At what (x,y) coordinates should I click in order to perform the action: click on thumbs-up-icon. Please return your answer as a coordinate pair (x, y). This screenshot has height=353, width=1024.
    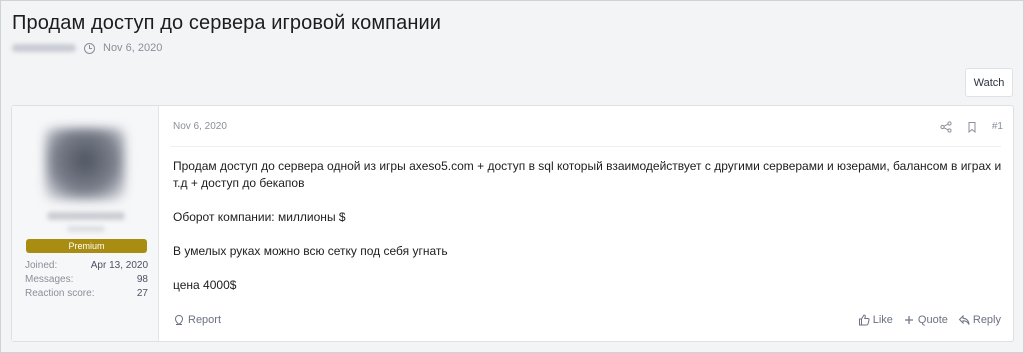
    Looking at the image, I should click on (864, 320).